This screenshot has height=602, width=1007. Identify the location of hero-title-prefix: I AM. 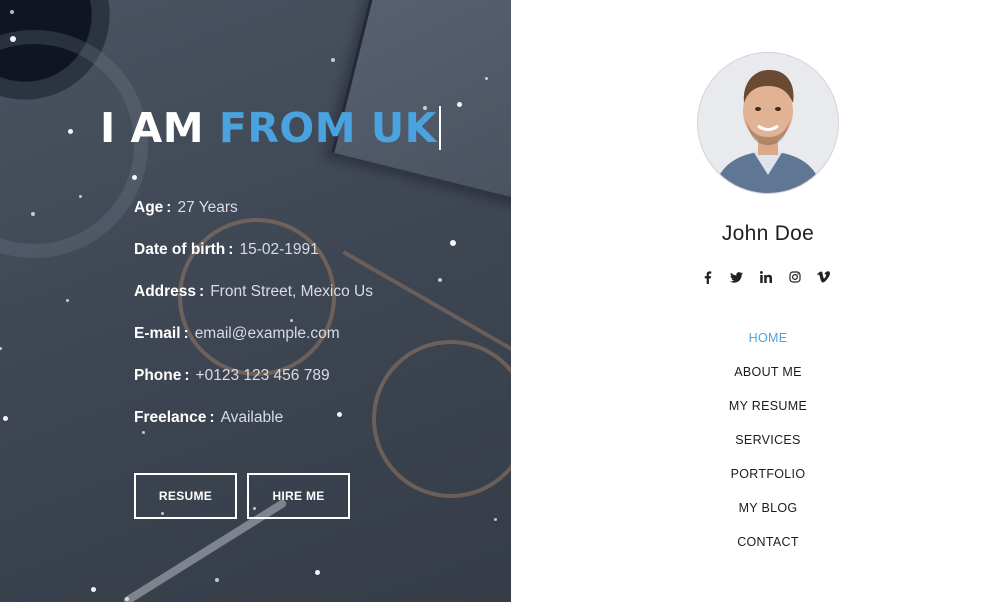
(152, 128).